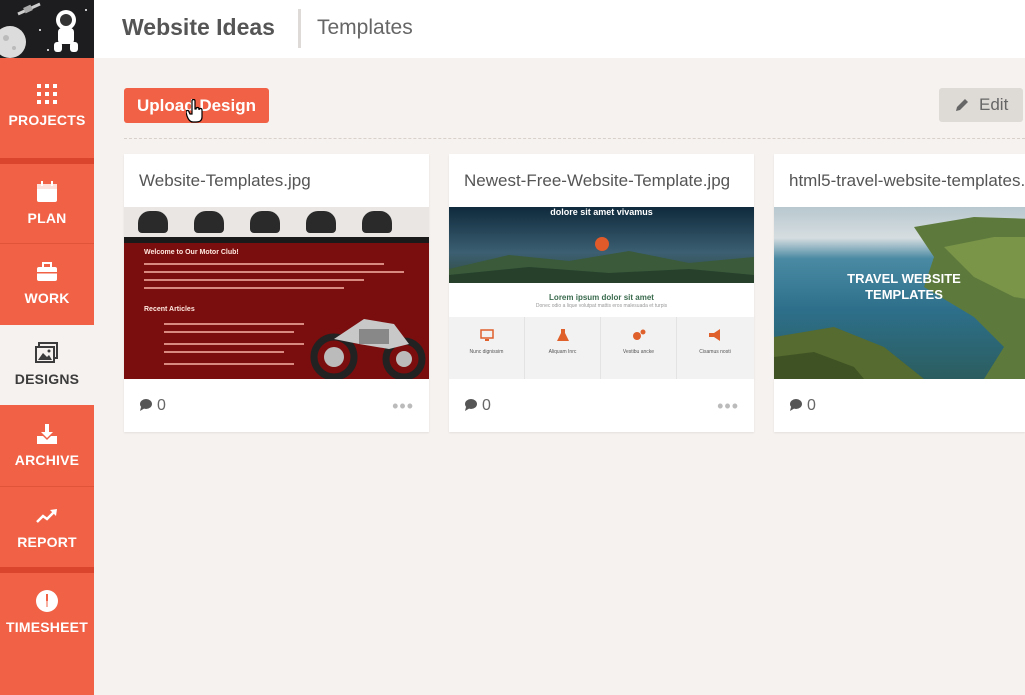  I want to click on grid-icon, so click(47, 94).